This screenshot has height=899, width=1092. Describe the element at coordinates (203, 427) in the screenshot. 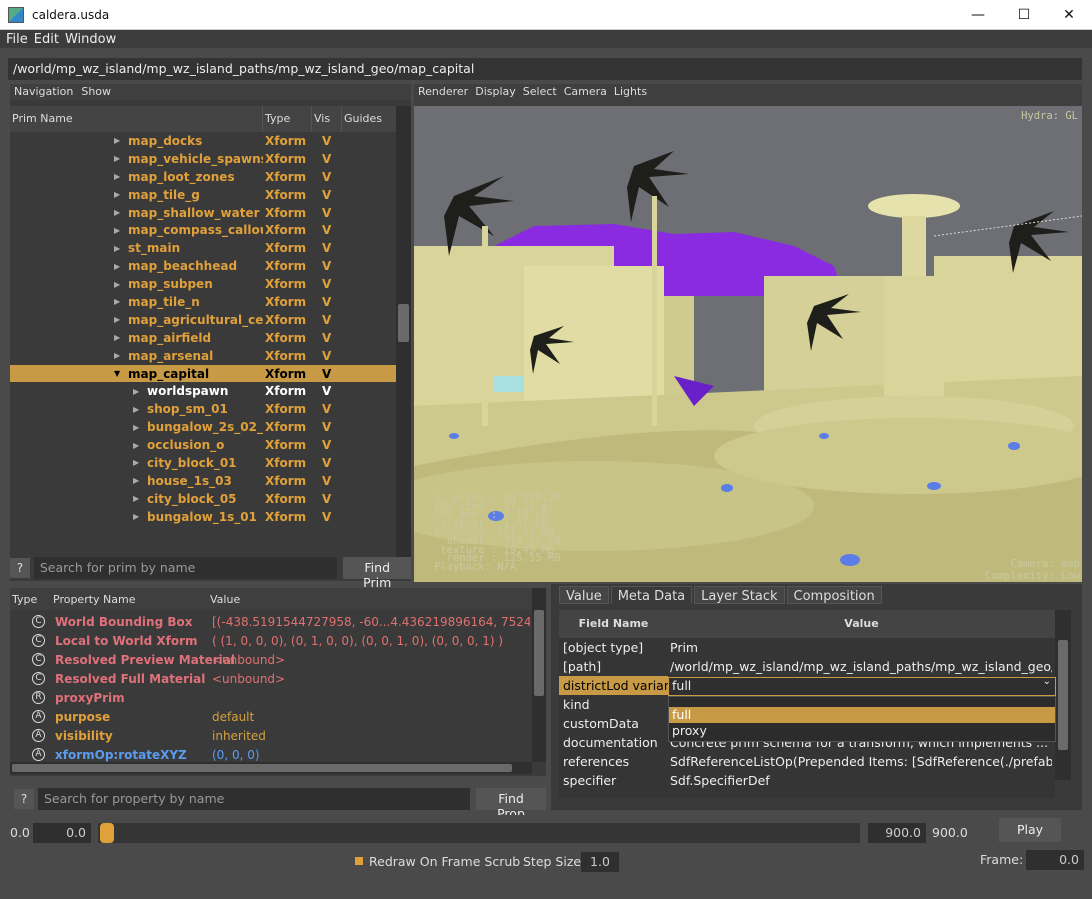

I see `prim-row: ▶ bungalow_2s_02_b Xform V` at that location.